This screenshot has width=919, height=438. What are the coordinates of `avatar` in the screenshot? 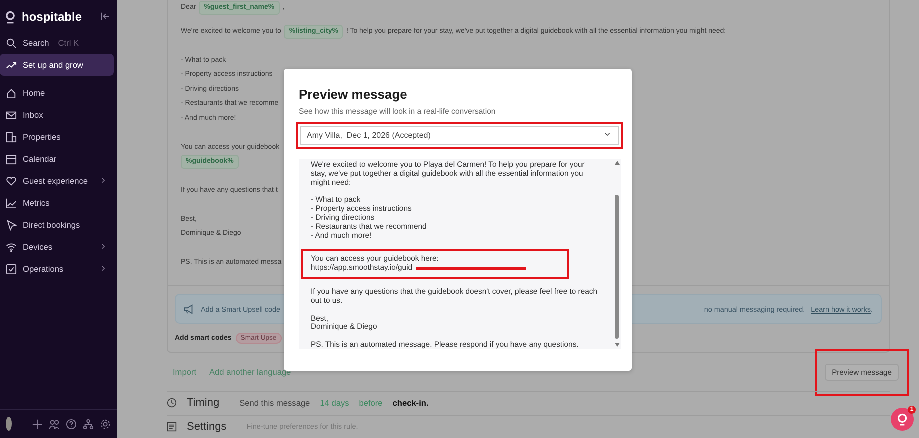 It's located at (9, 424).